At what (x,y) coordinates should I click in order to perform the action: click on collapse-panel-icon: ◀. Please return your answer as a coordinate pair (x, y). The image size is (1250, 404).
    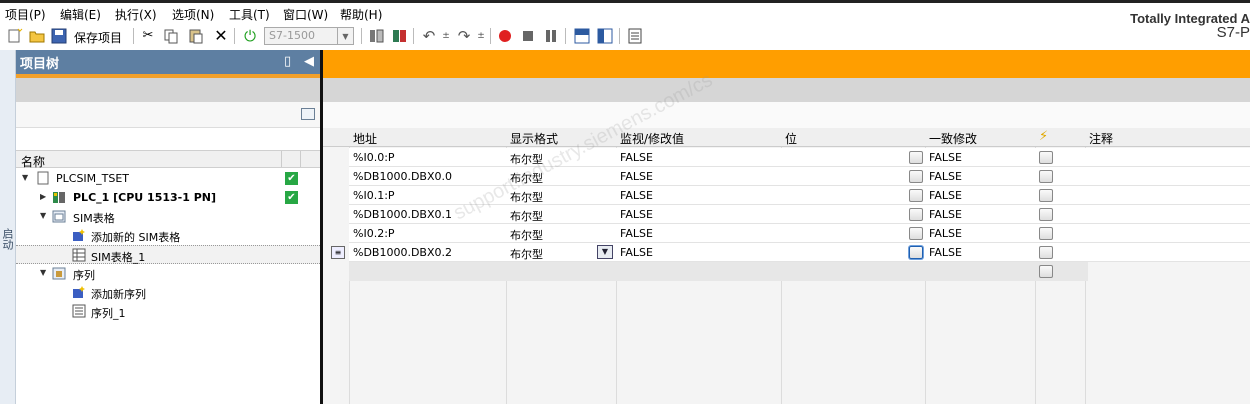
    Looking at the image, I should click on (309, 61).